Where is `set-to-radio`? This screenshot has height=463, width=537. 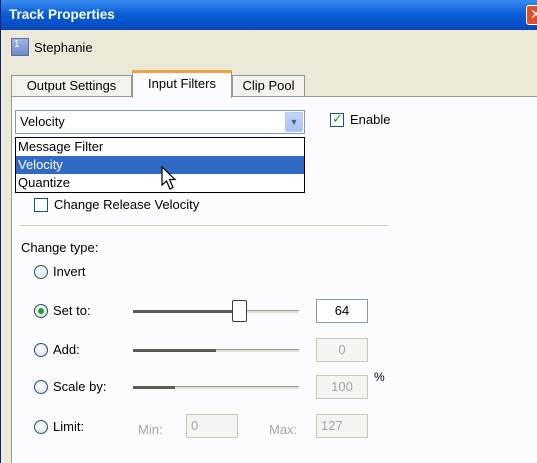 set-to-radio is located at coordinates (41, 311).